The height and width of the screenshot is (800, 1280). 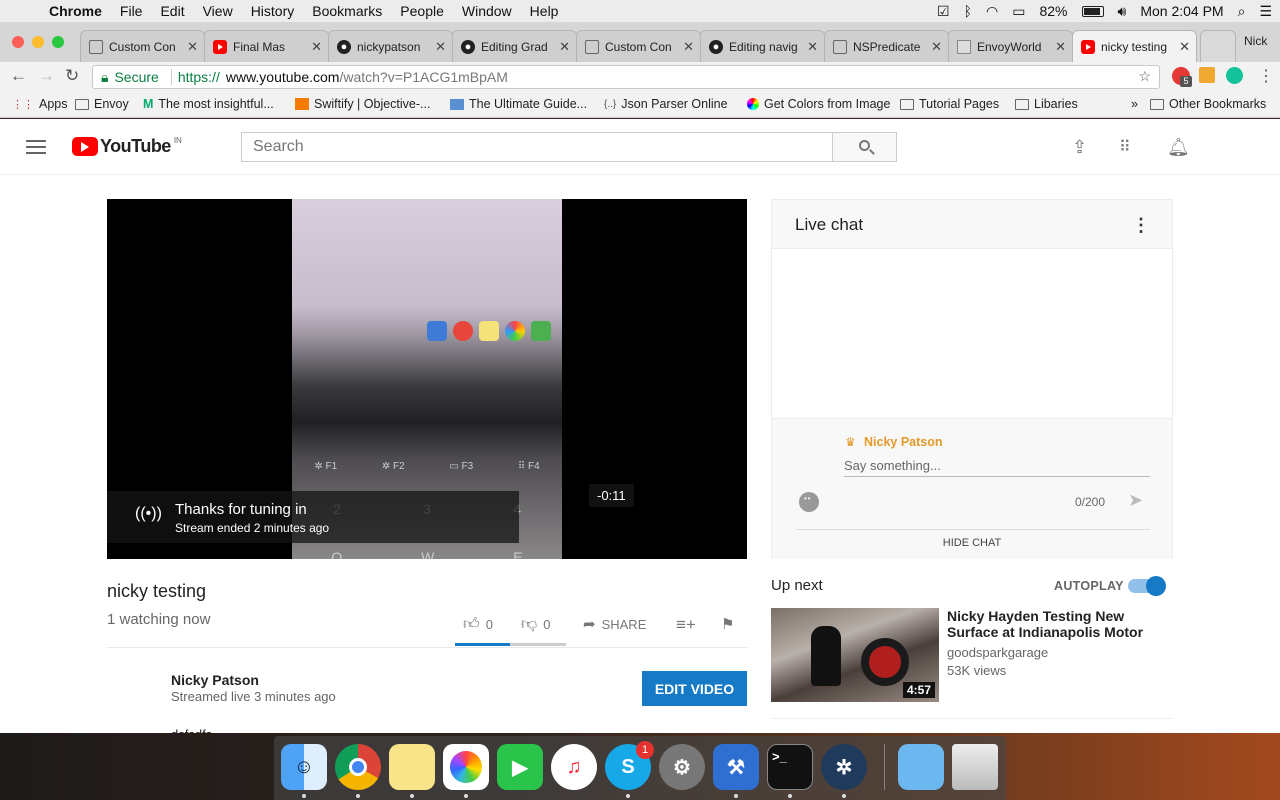 I want to click on bookmark-envoy: Envoy, so click(x=102, y=104).